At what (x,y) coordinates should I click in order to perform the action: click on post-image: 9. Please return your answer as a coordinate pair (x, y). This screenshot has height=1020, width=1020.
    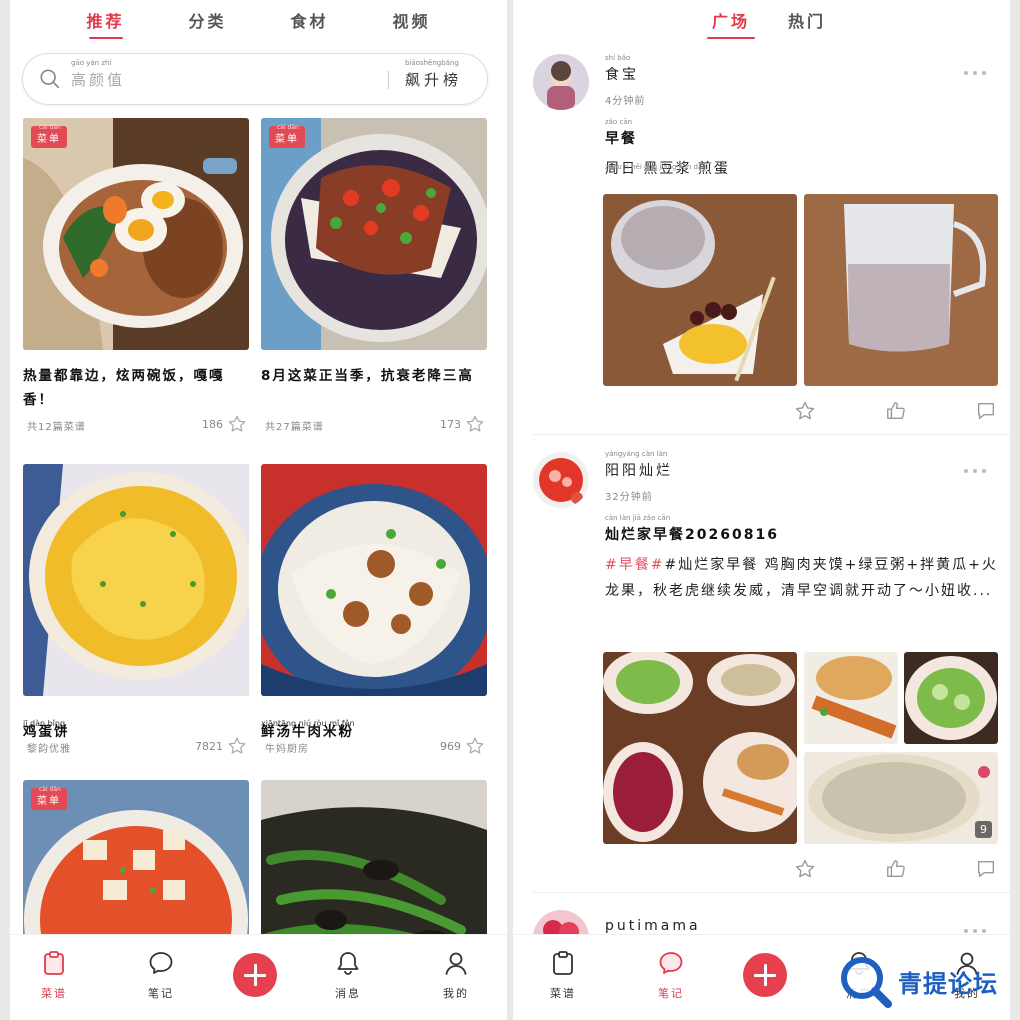
    Looking at the image, I should click on (901, 798).